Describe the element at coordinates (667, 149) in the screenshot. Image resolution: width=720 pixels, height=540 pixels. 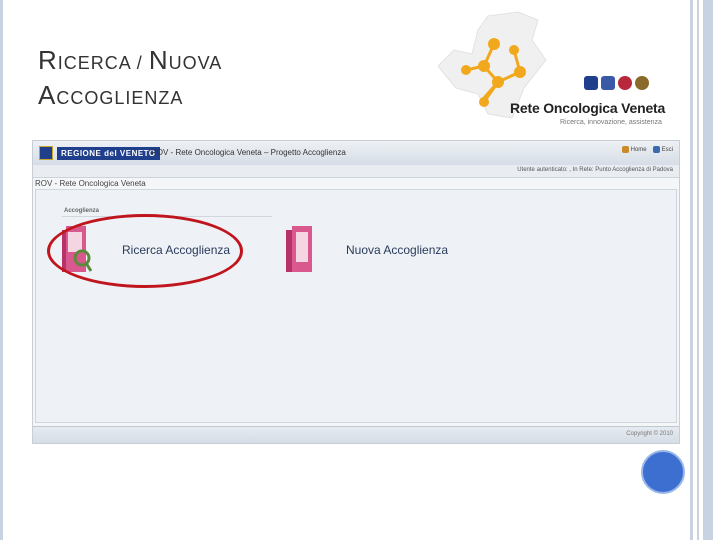
I see `exit-link-label: Esci` at that location.